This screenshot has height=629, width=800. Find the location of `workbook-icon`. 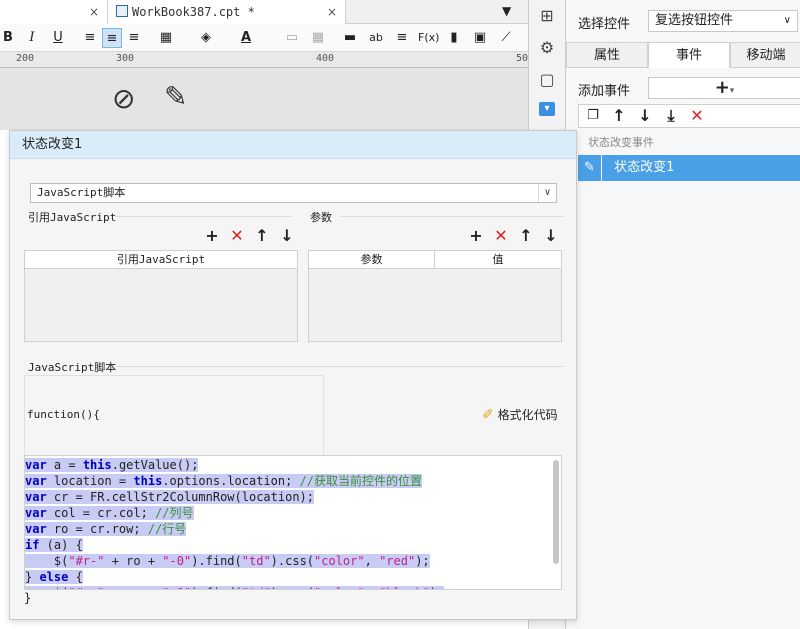

workbook-icon is located at coordinates (122, 11).